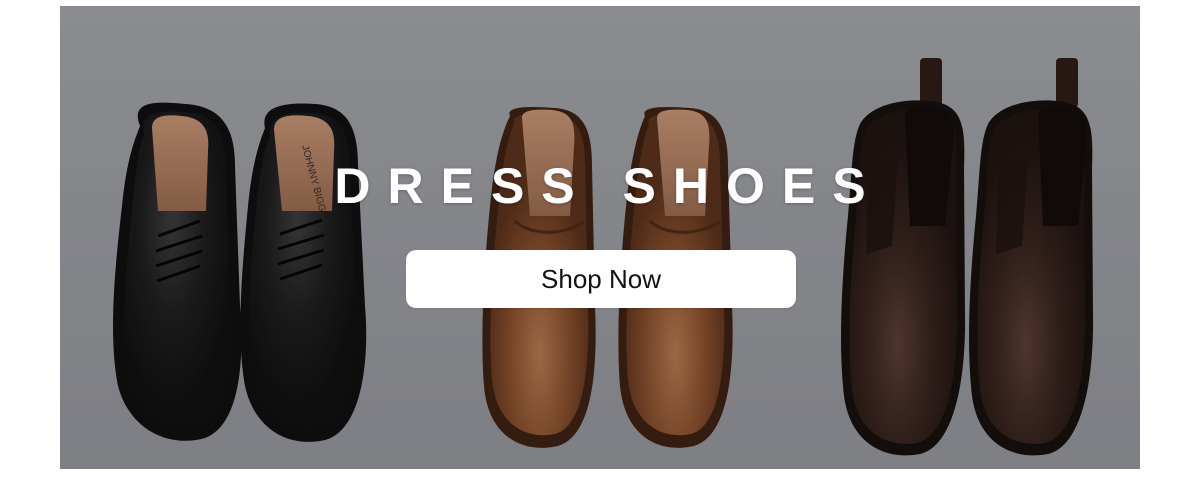 The height and width of the screenshot is (489, 1200). Describe the element at coordinates (608, 186) in the screenshot. I see `banner-headline: DRESS SHOES` at that location.